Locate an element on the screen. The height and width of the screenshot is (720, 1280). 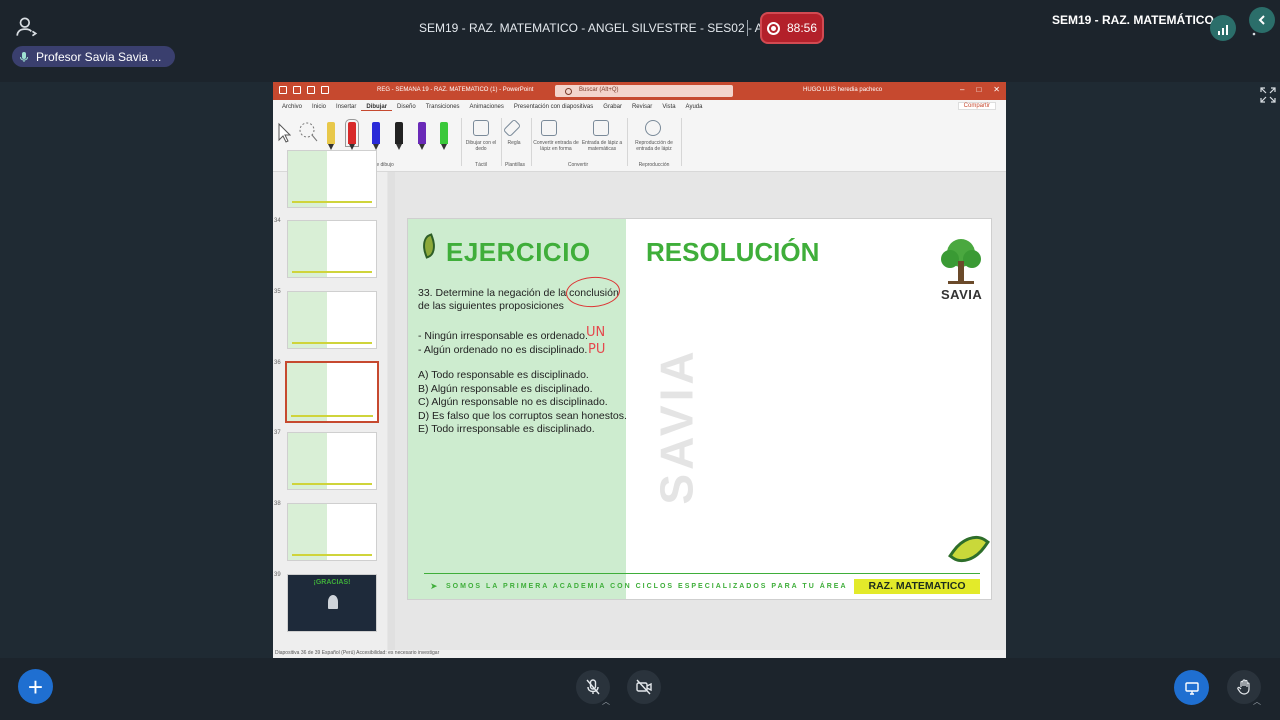
recording-indicator: 88:56 is located at coordinates (792, 28).